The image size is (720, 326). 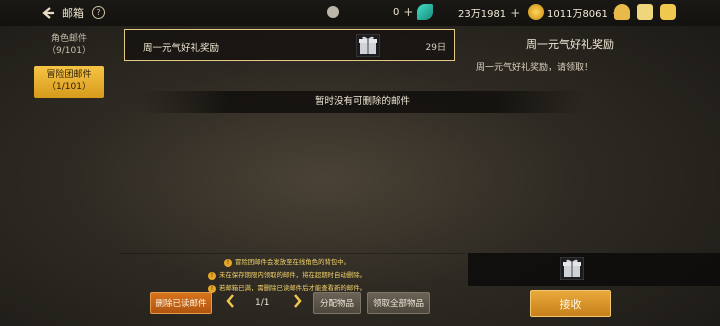 I want to click on mail-detail-title: 周一元气好礼奖励, so click(x=570, y=44).